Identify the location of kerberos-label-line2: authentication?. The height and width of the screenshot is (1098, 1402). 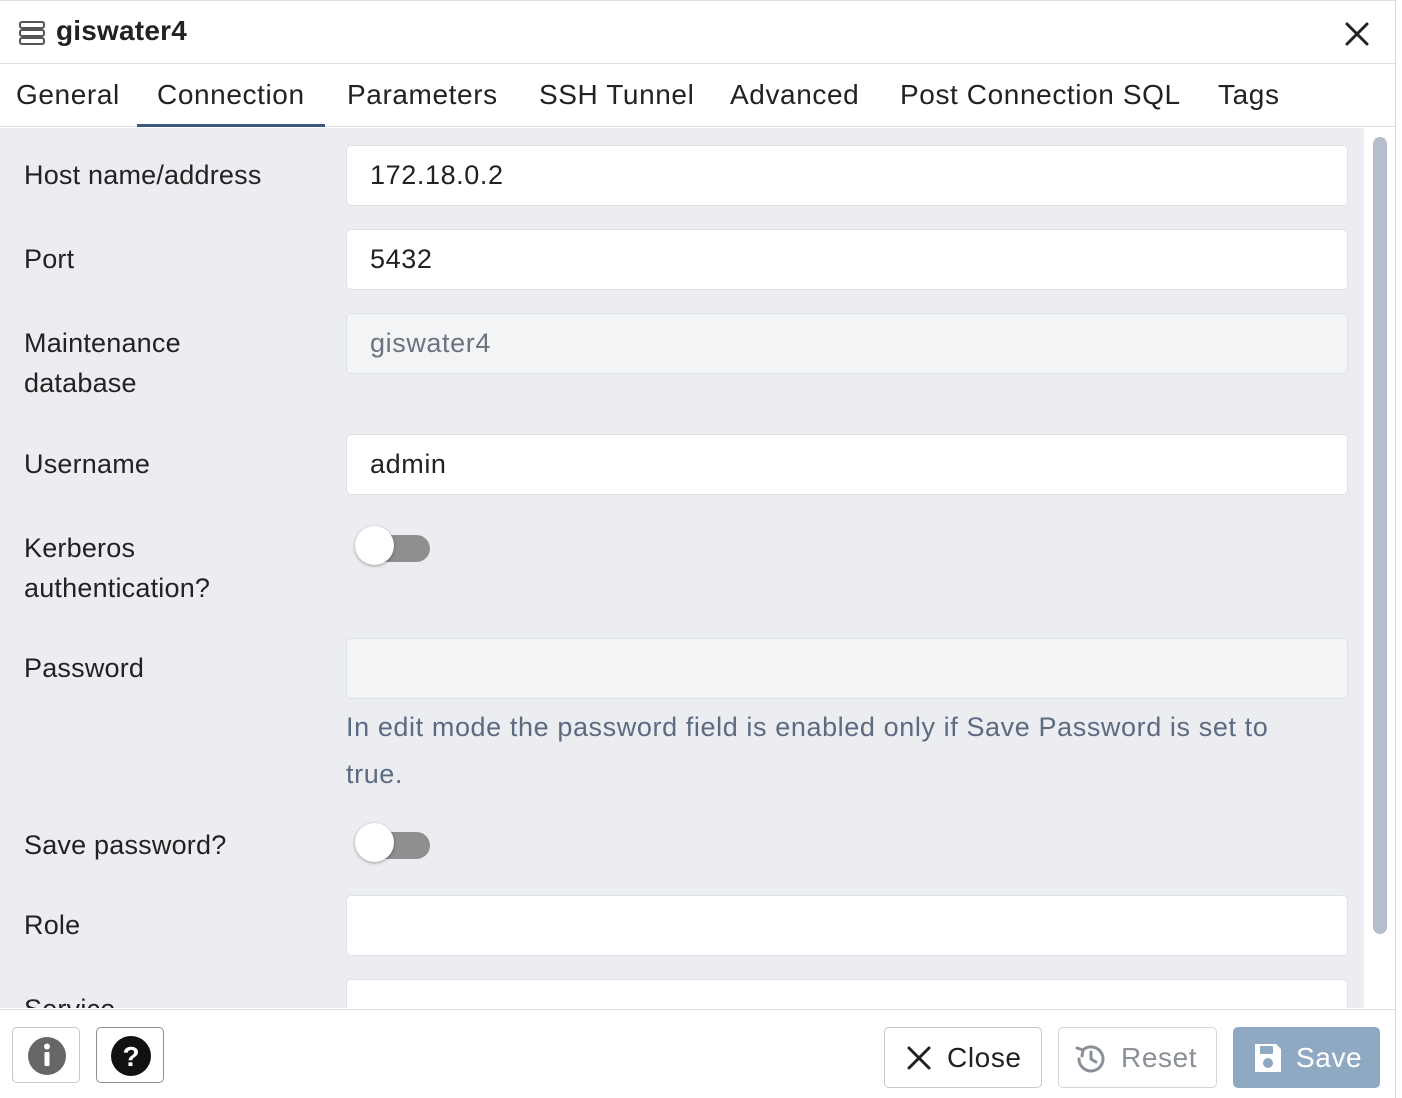
(117, 588).